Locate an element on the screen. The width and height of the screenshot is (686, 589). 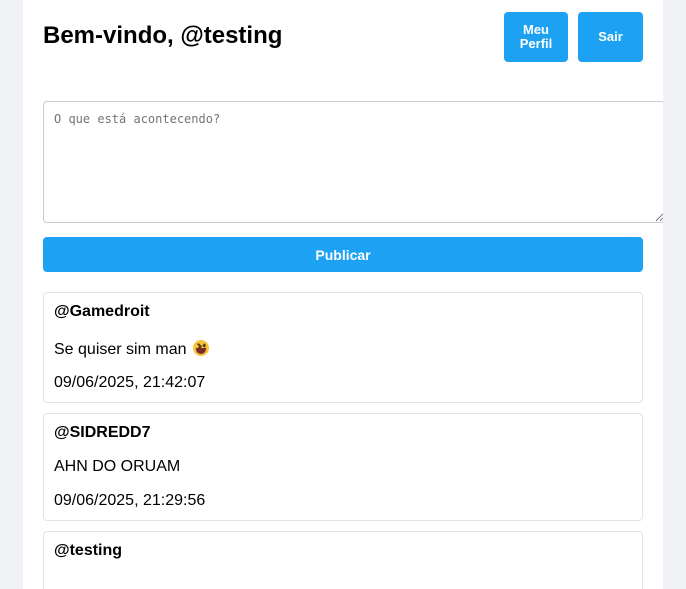
post-author: @SIDREDD7 is located at coordinates (102, 433).